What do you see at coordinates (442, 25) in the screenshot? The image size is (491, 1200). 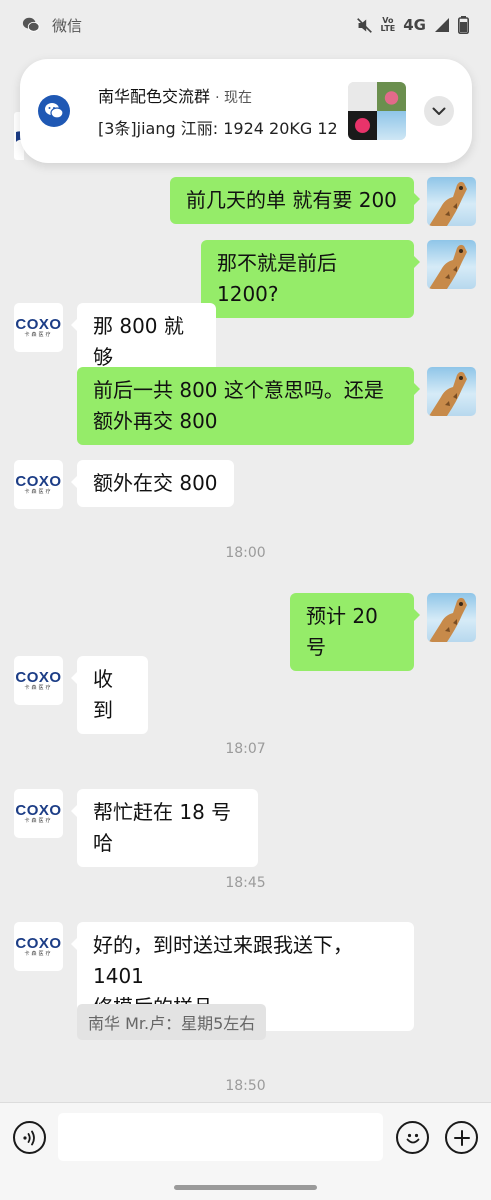 I see `signal-icon` at bounding box center [442, 25].